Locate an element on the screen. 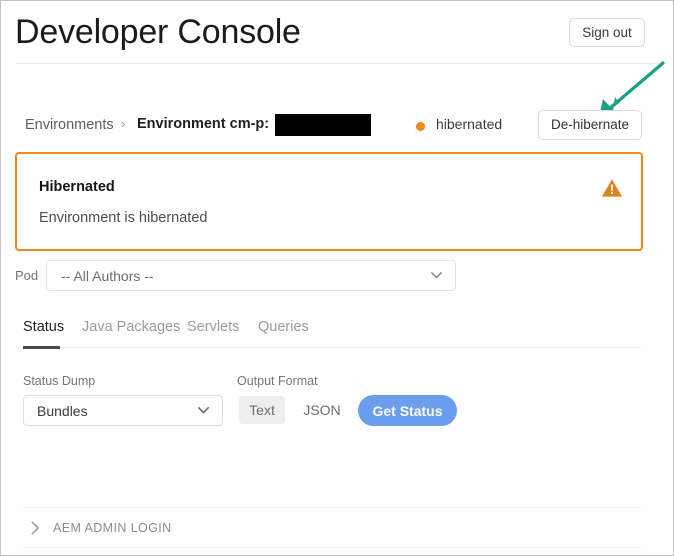 The image size is (674, 556). pod-filter-row: Pod -- All Authors -- is located at coordinates (337, 276).